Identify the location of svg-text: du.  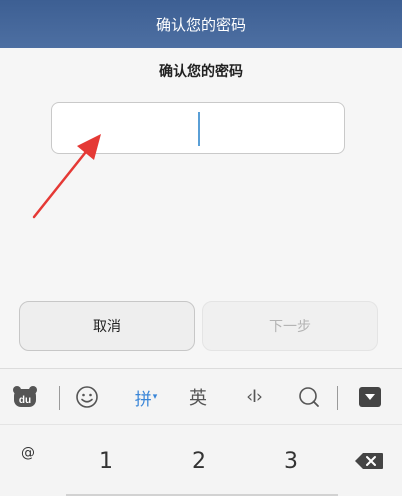
(25, 400).